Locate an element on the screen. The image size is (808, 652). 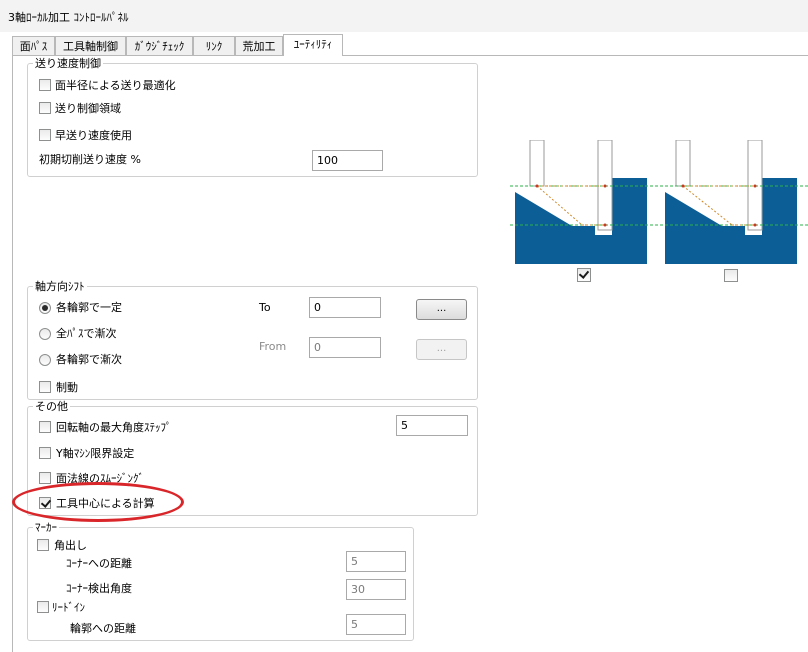
initial-feed-input: 100 is located at coordinates (347, 160).